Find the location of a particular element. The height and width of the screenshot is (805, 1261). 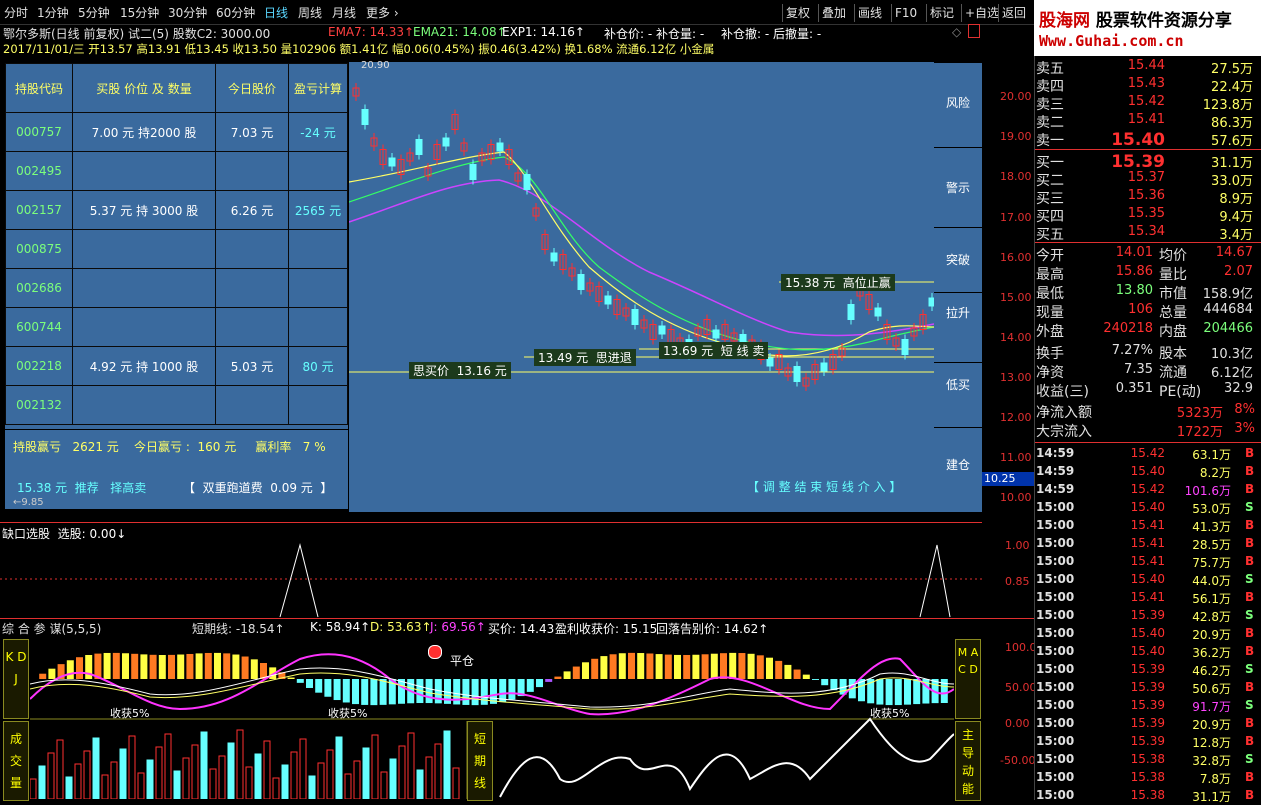

code-cell: 002132 is located at coordinates (39, 405).